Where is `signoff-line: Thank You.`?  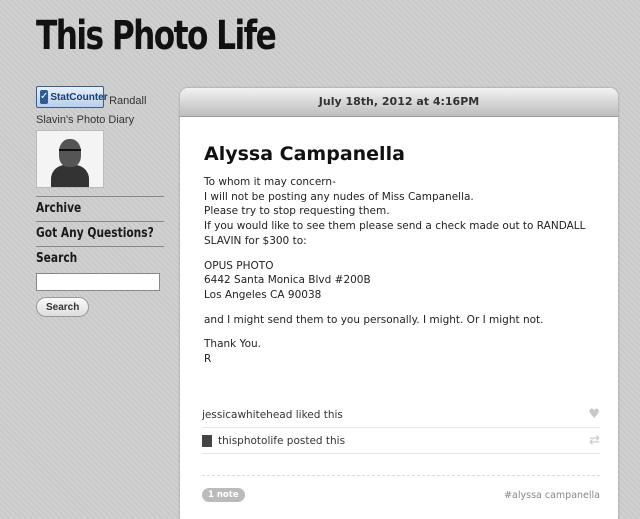 signoff-line: Thank You. is located at coordinates (233, 344).